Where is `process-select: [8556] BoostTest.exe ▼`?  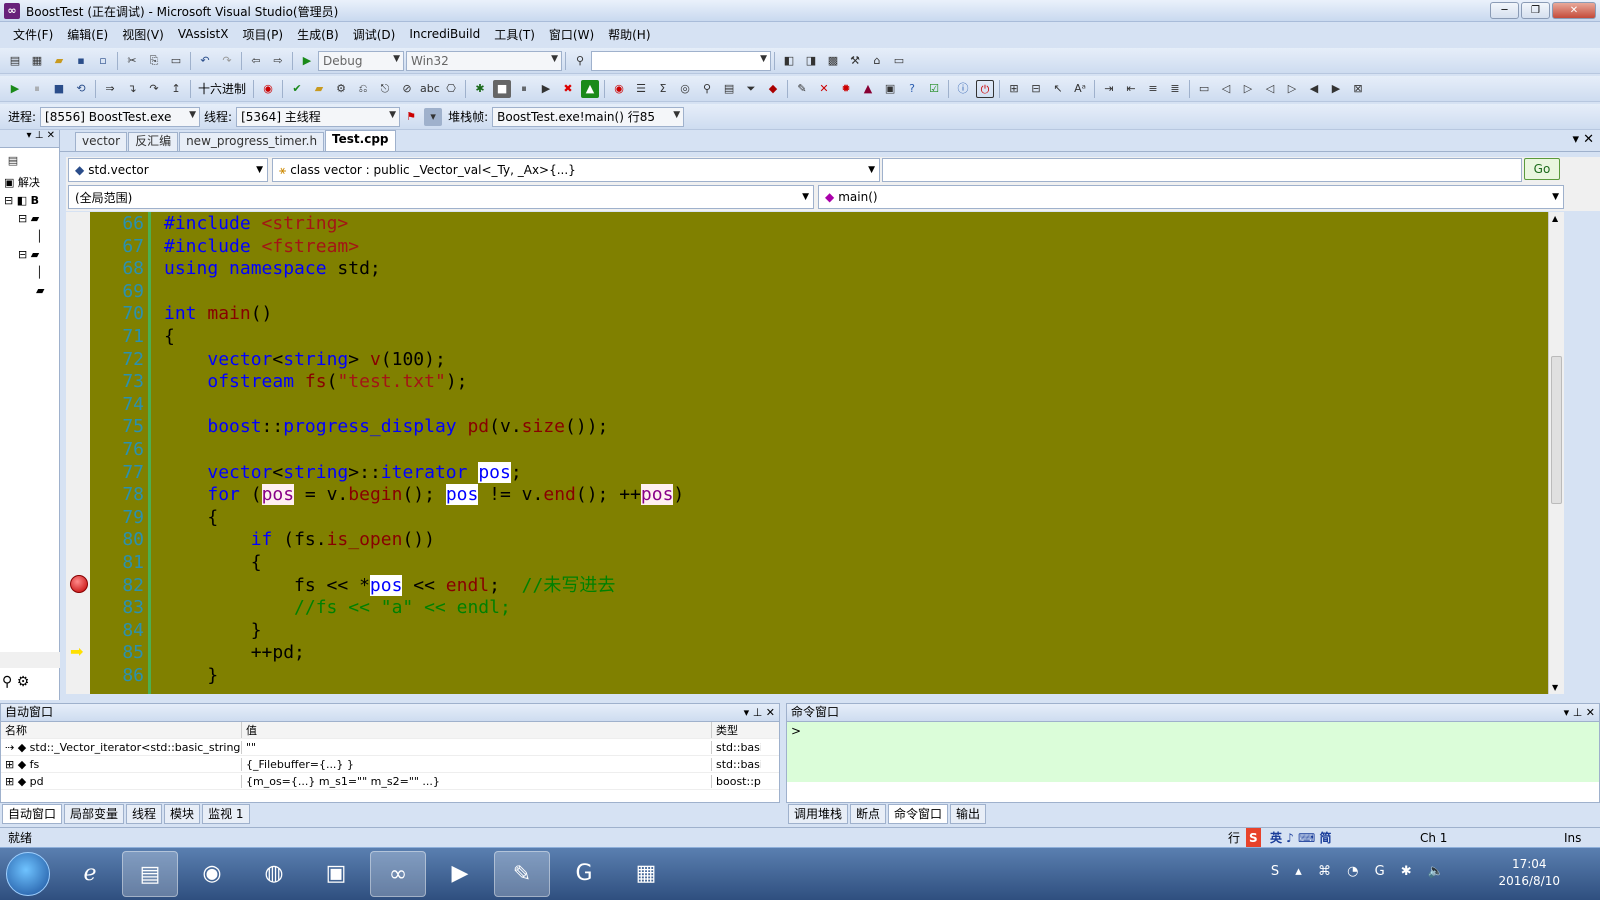 process-select: [8556] BoostTest.exe ▼ is located at coordinates (120, 116).